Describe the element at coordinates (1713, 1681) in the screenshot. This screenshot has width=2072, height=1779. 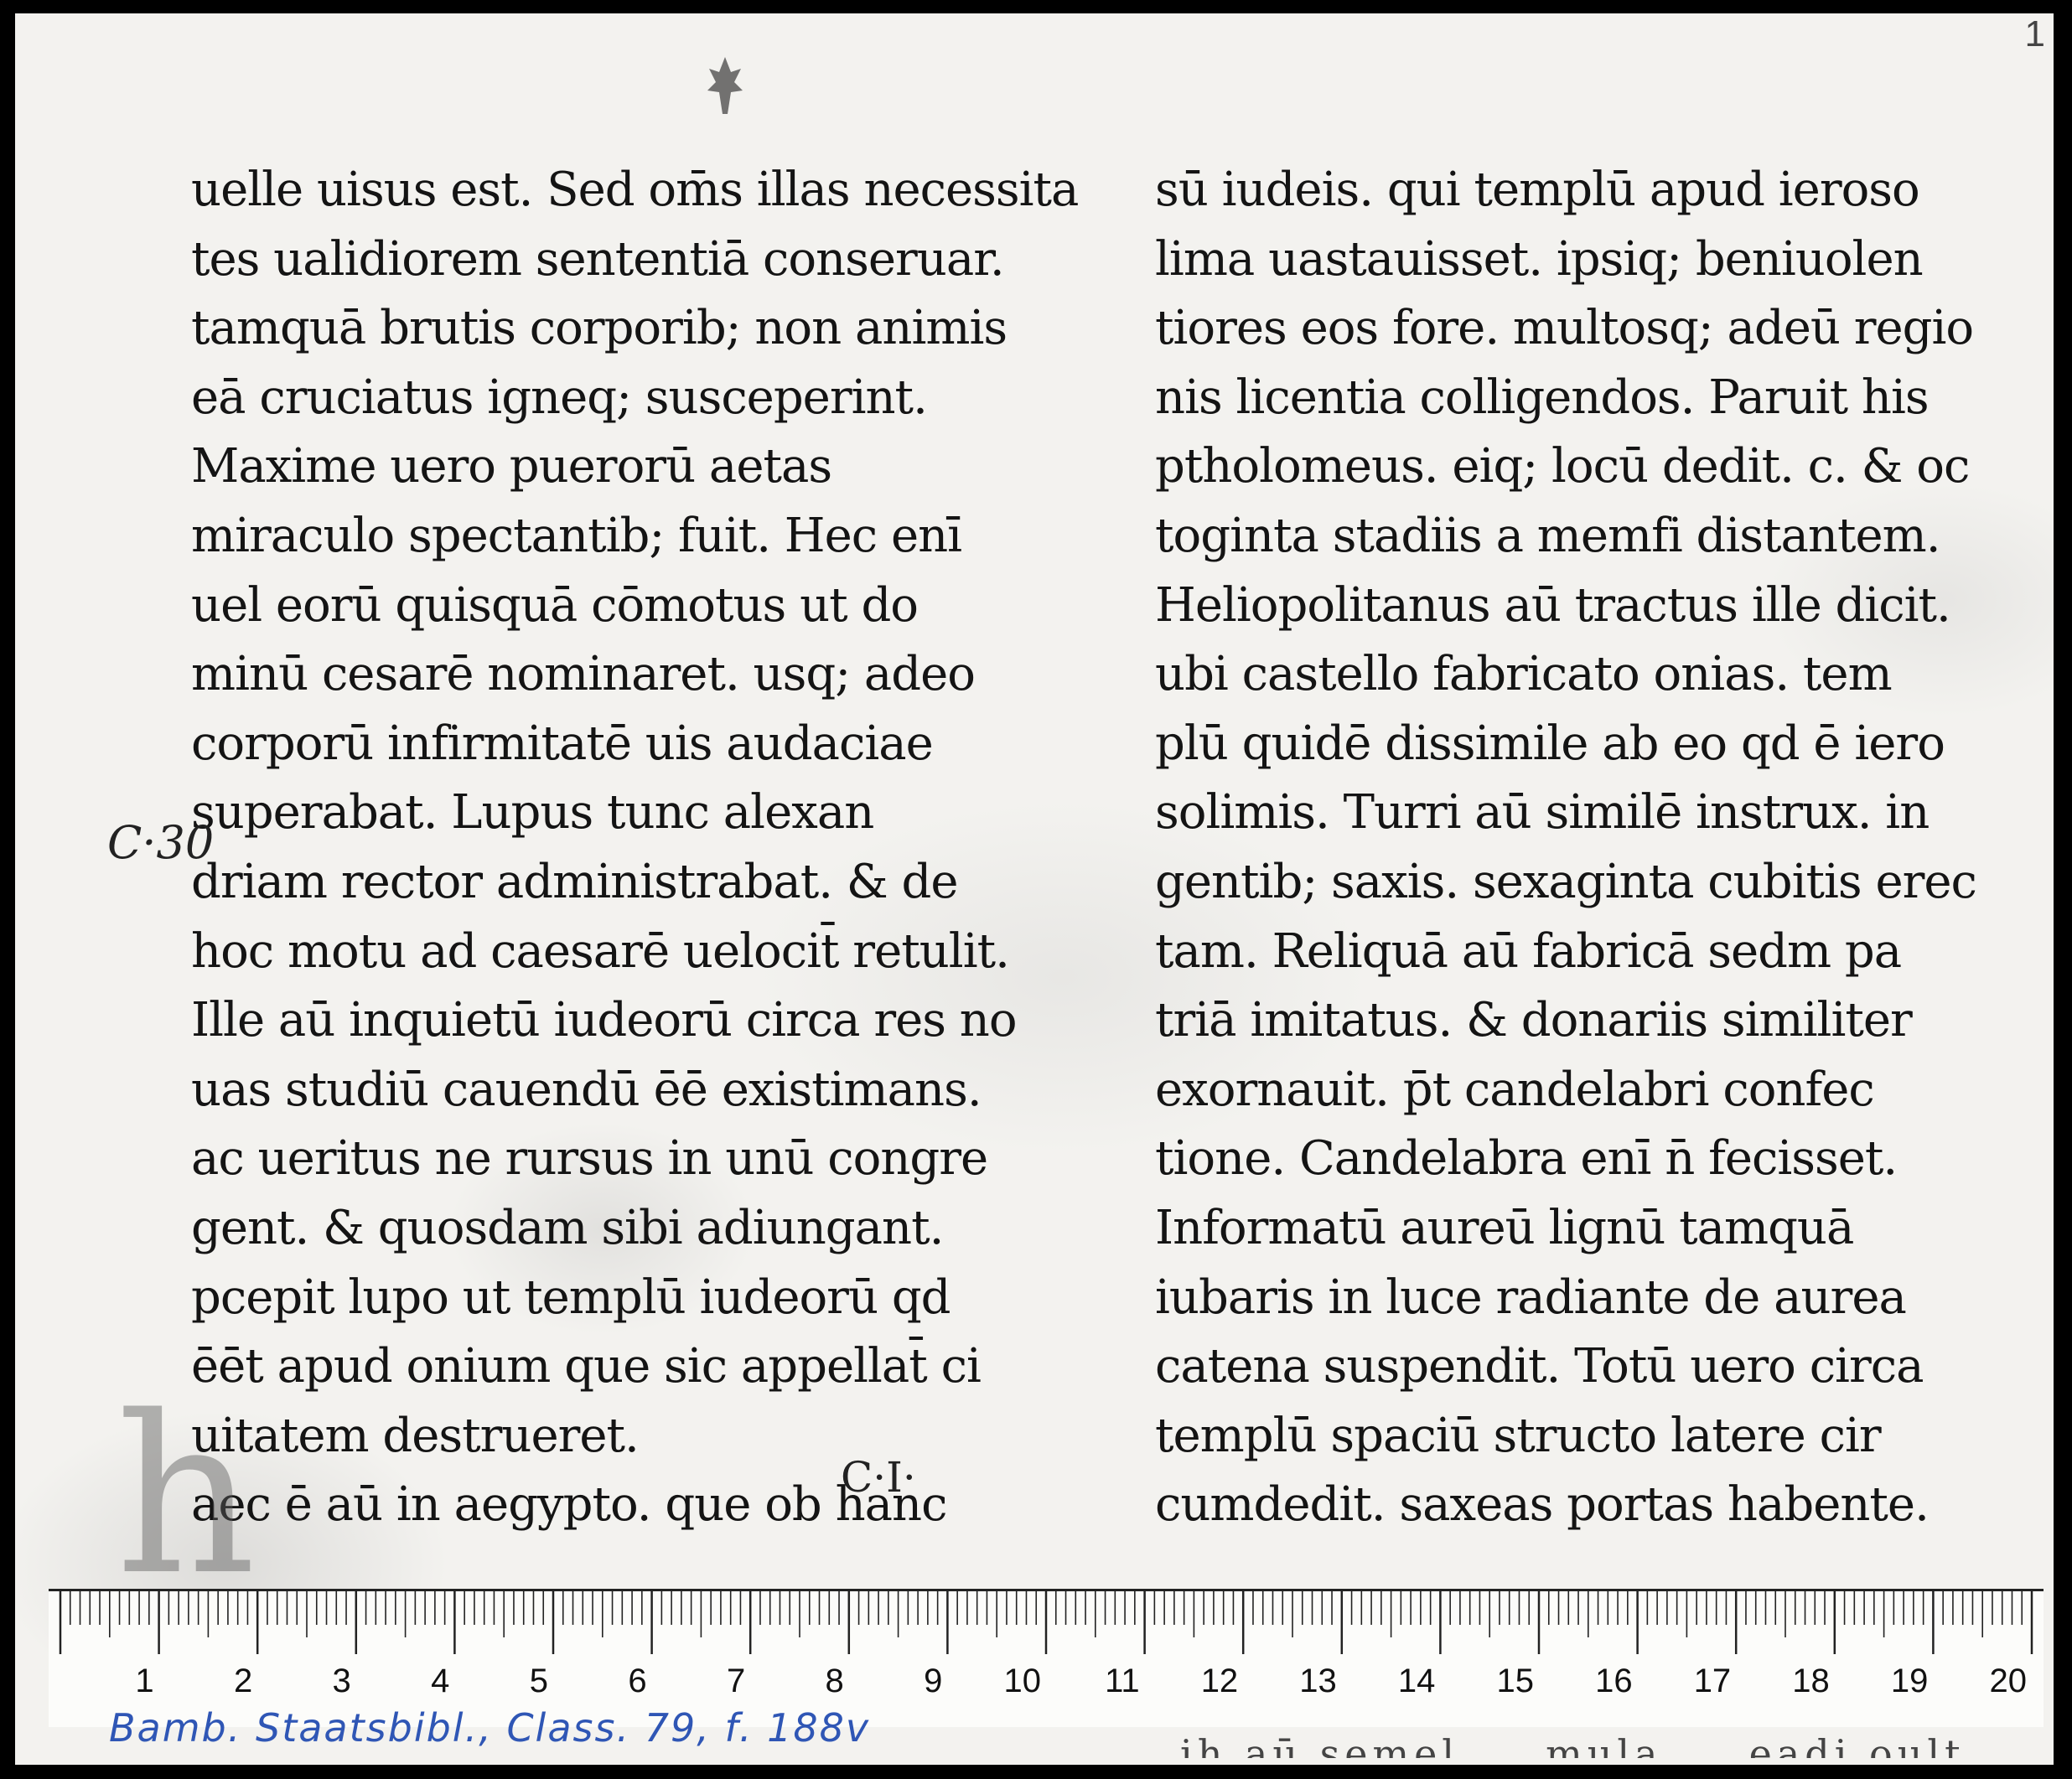
I see `ruler-label: 17` at that location.